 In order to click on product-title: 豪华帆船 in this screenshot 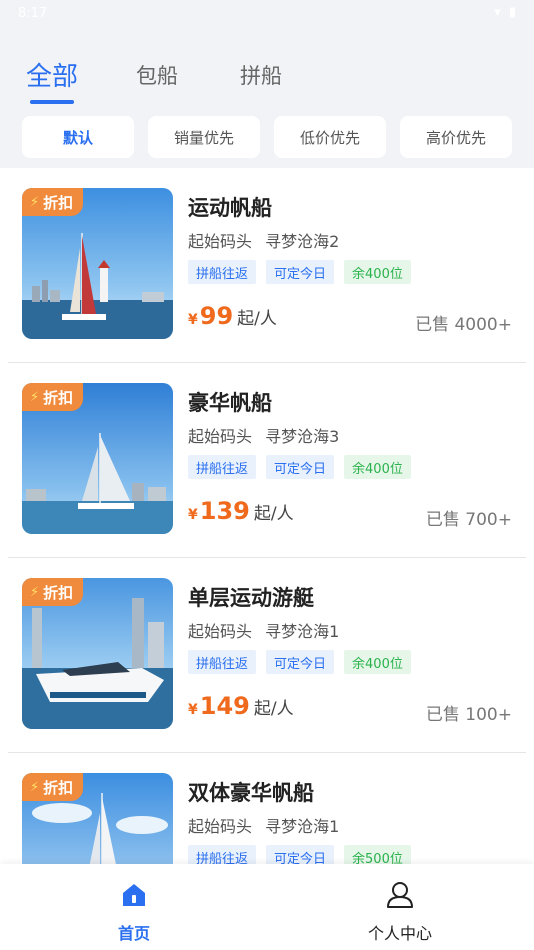, I will do `click(230, 403)`.